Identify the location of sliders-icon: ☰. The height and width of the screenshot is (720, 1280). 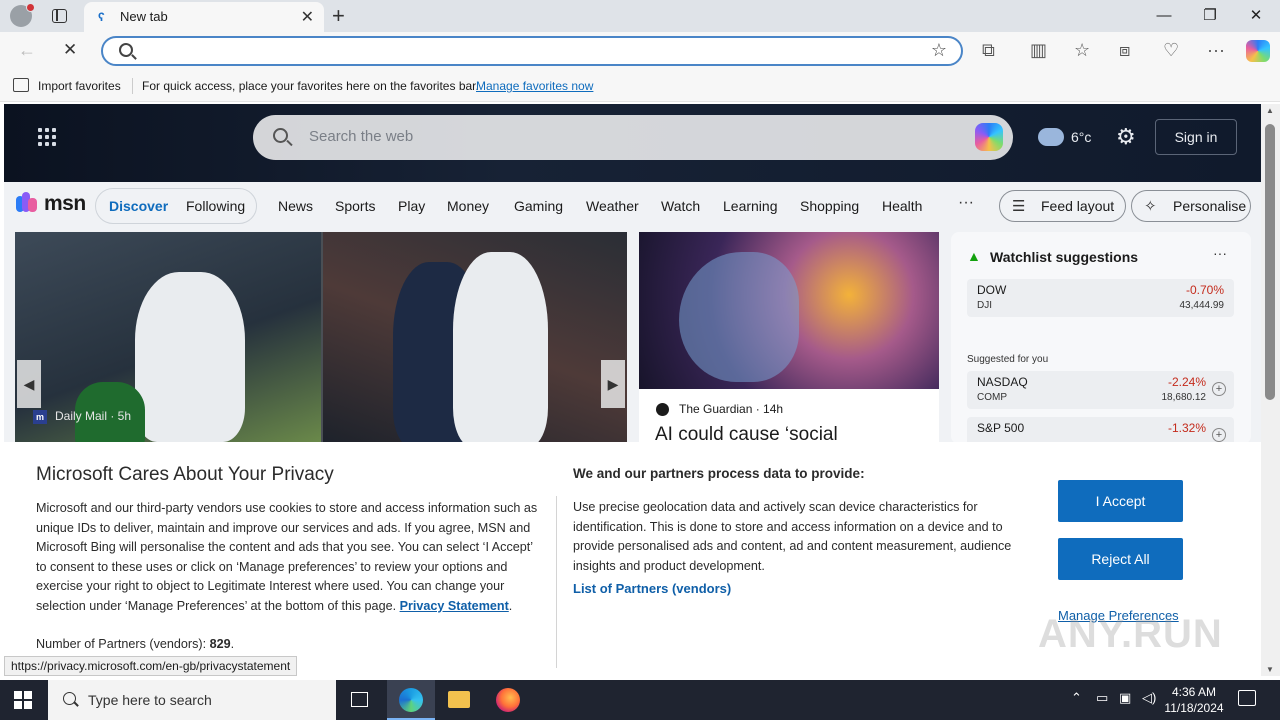
(1019, 206).